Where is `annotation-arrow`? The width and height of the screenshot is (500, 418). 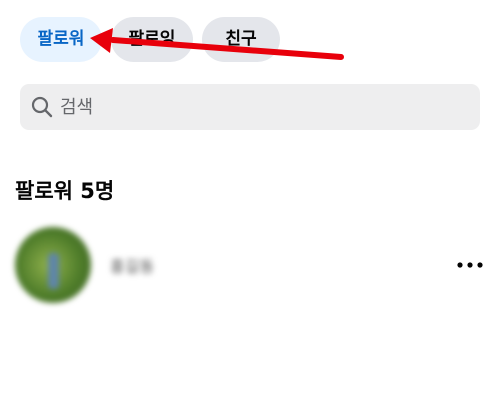
annotation-arrow is located at coordinates (217, 44).